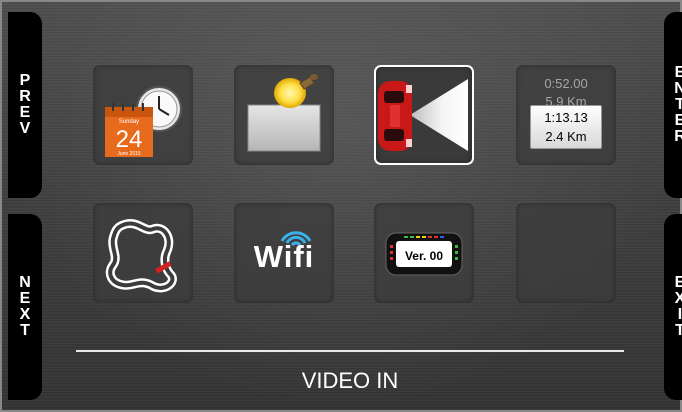  I want to click on tile-empty, so click(566, 253).